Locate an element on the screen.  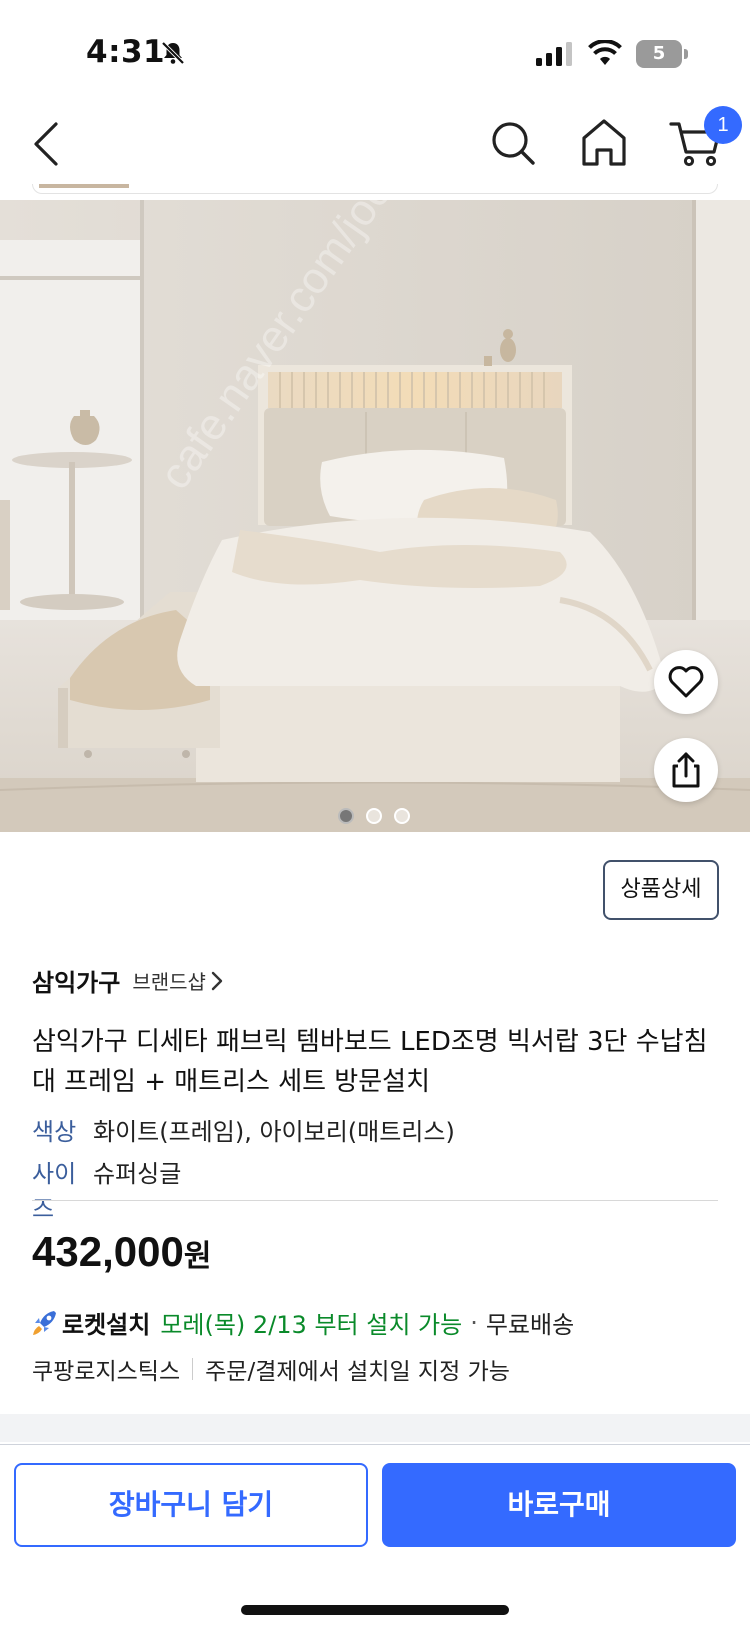
rocket-install-badge: 로켓설치 is located at coordinates (106, 1325).